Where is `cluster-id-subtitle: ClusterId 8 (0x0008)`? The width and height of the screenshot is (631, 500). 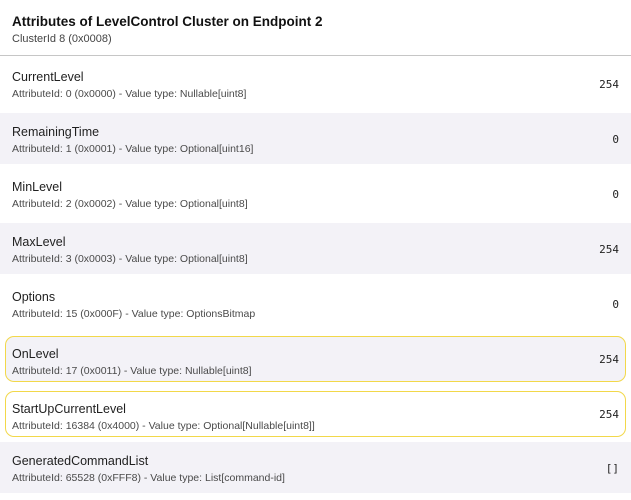 cluster-id-subtitle: ClusterId 8 (0x0008) is located at coordinates (62, 39).